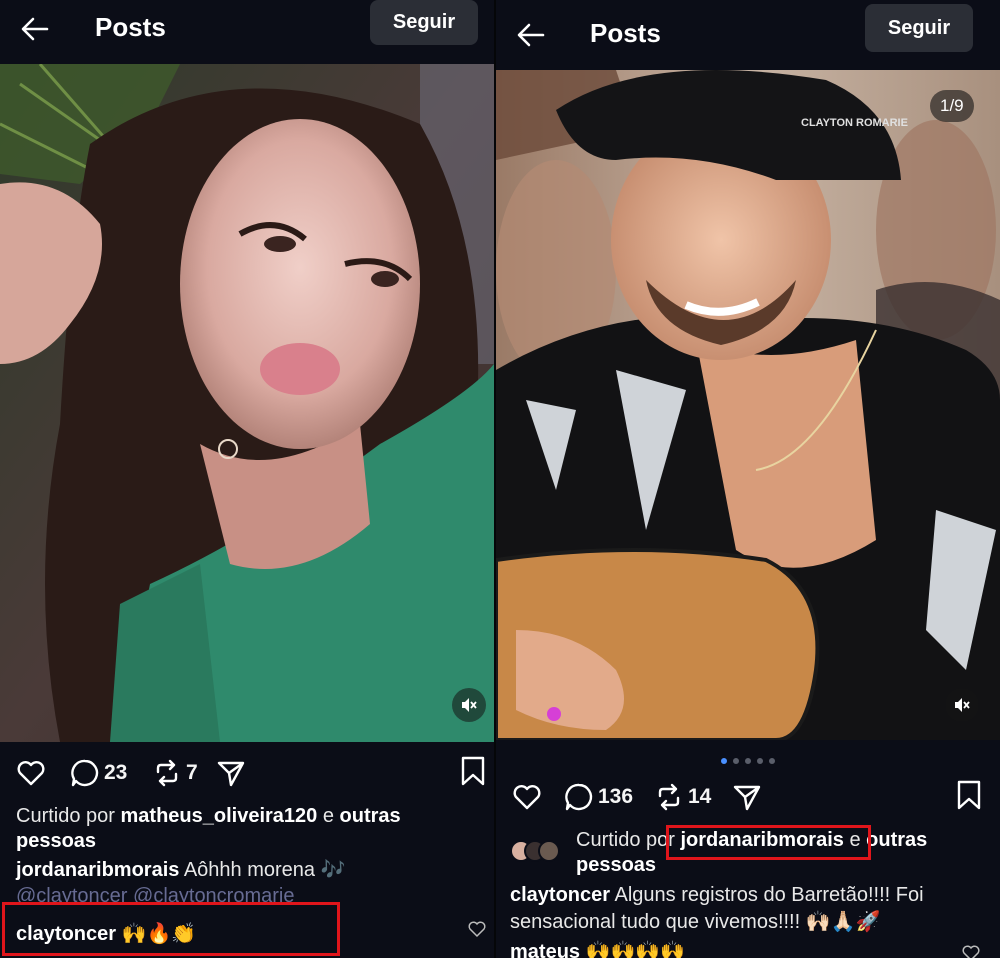 This screenshot has width=1000, height=958. Describe the element at coordinates (545, 949) in the screenshot. I see `comment-username: mateus` at that location.